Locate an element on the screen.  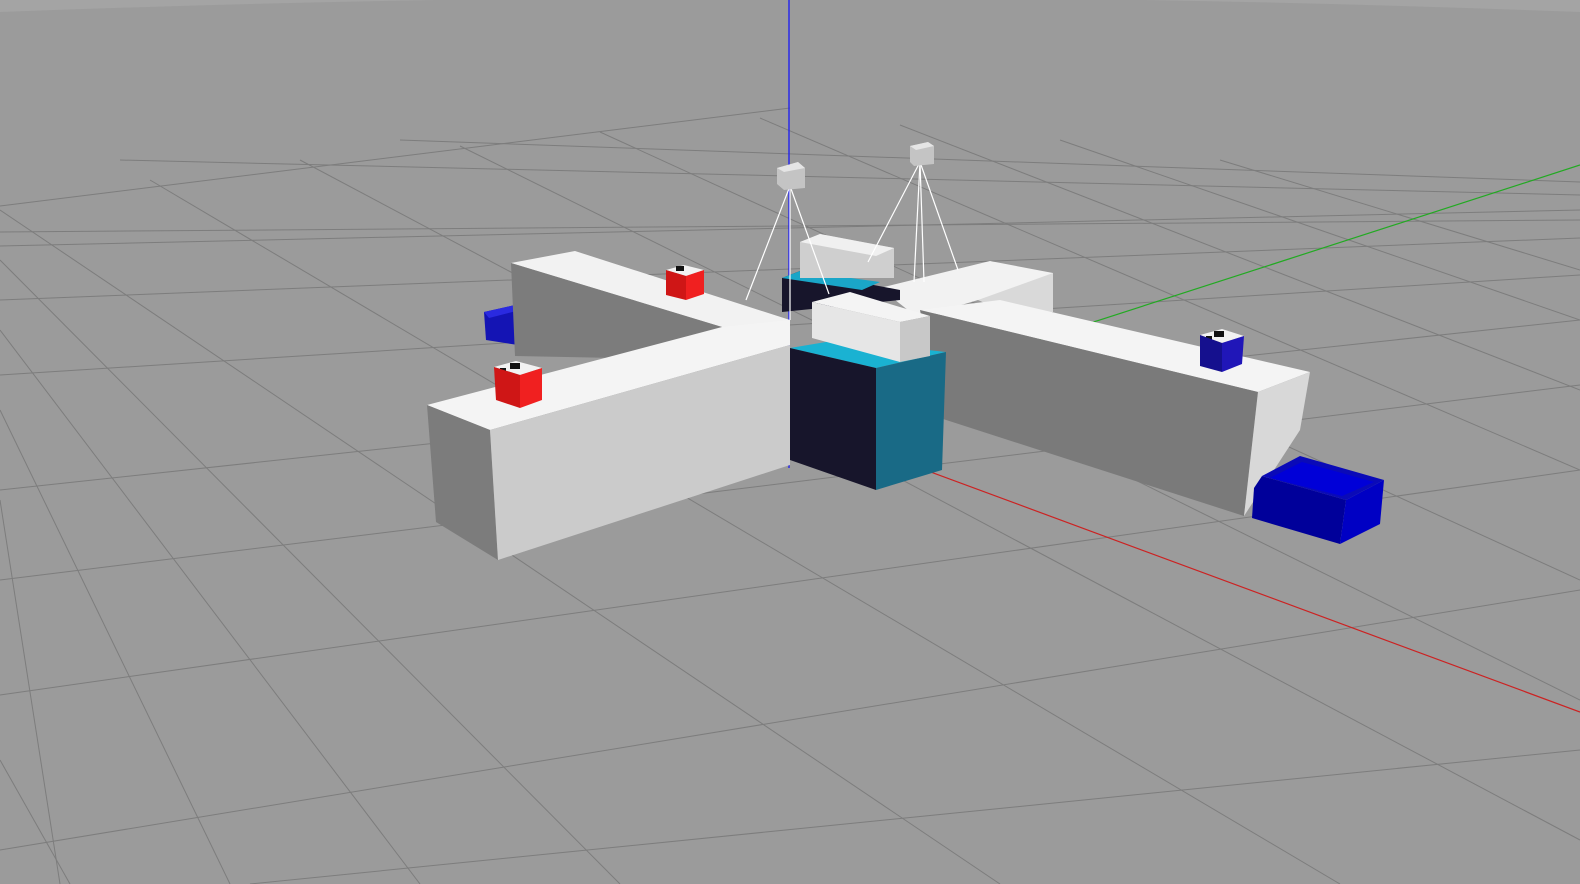
center-robot-base is located at coordinates (868, 415).